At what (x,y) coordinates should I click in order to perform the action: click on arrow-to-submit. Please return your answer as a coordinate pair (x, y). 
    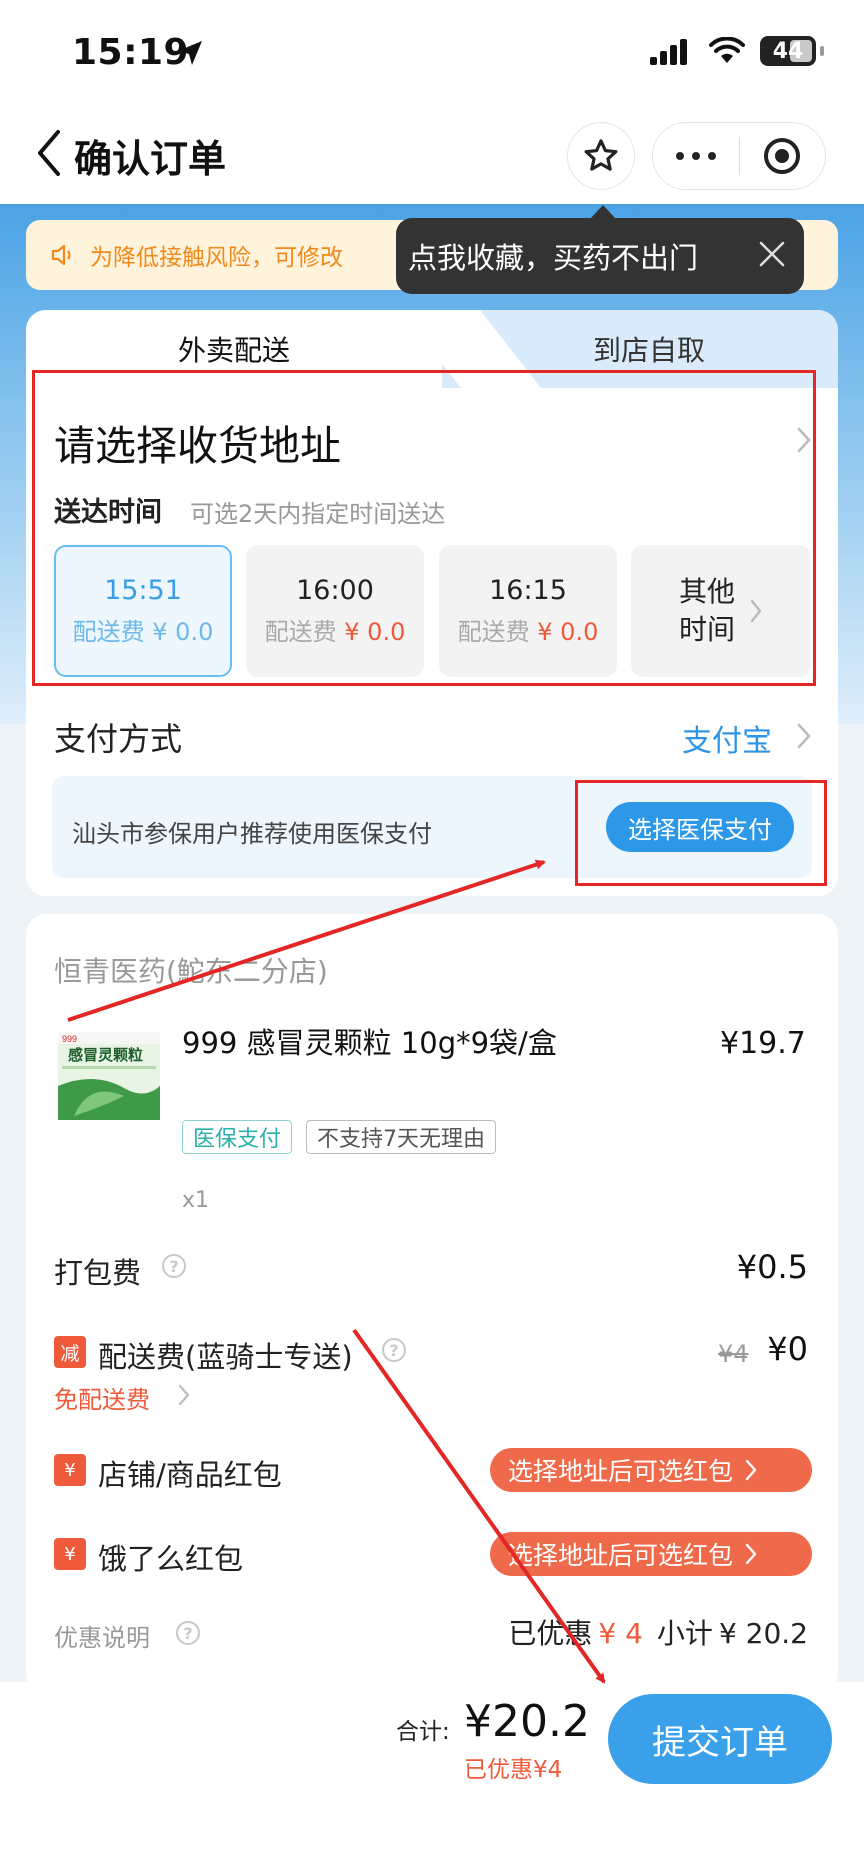
    Looking at the image, I should click on (479, 1506).